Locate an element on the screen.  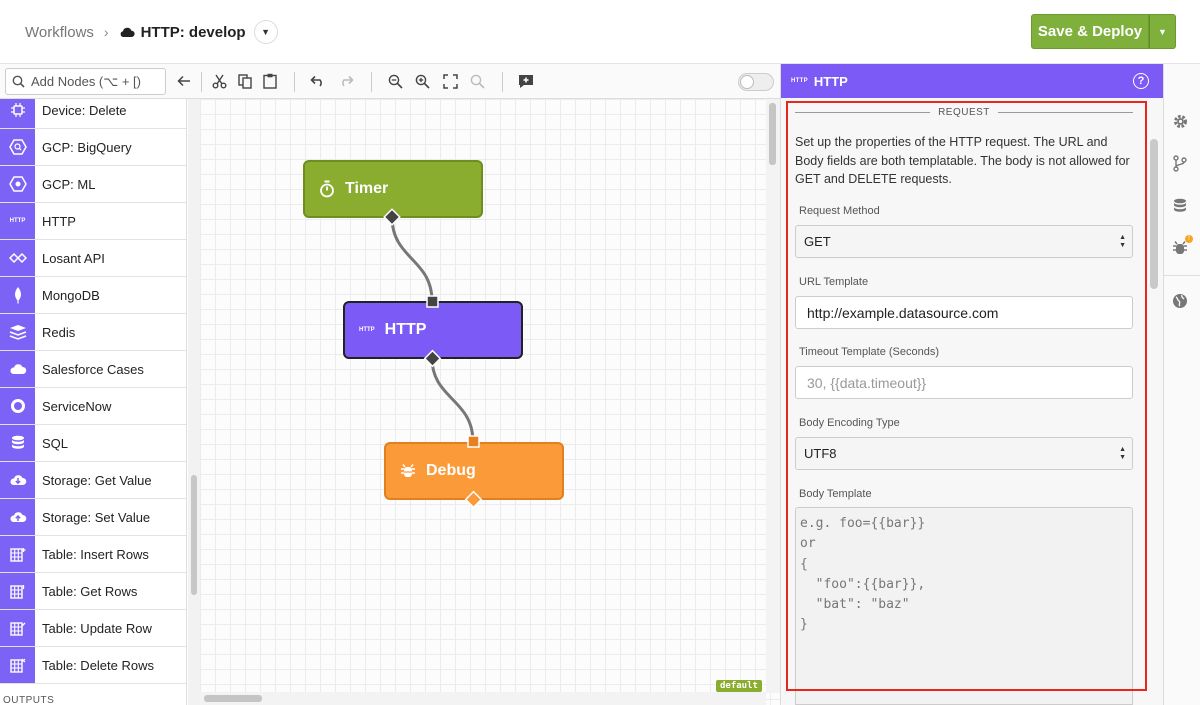
redis-icon is located at coordinates (17, 332).